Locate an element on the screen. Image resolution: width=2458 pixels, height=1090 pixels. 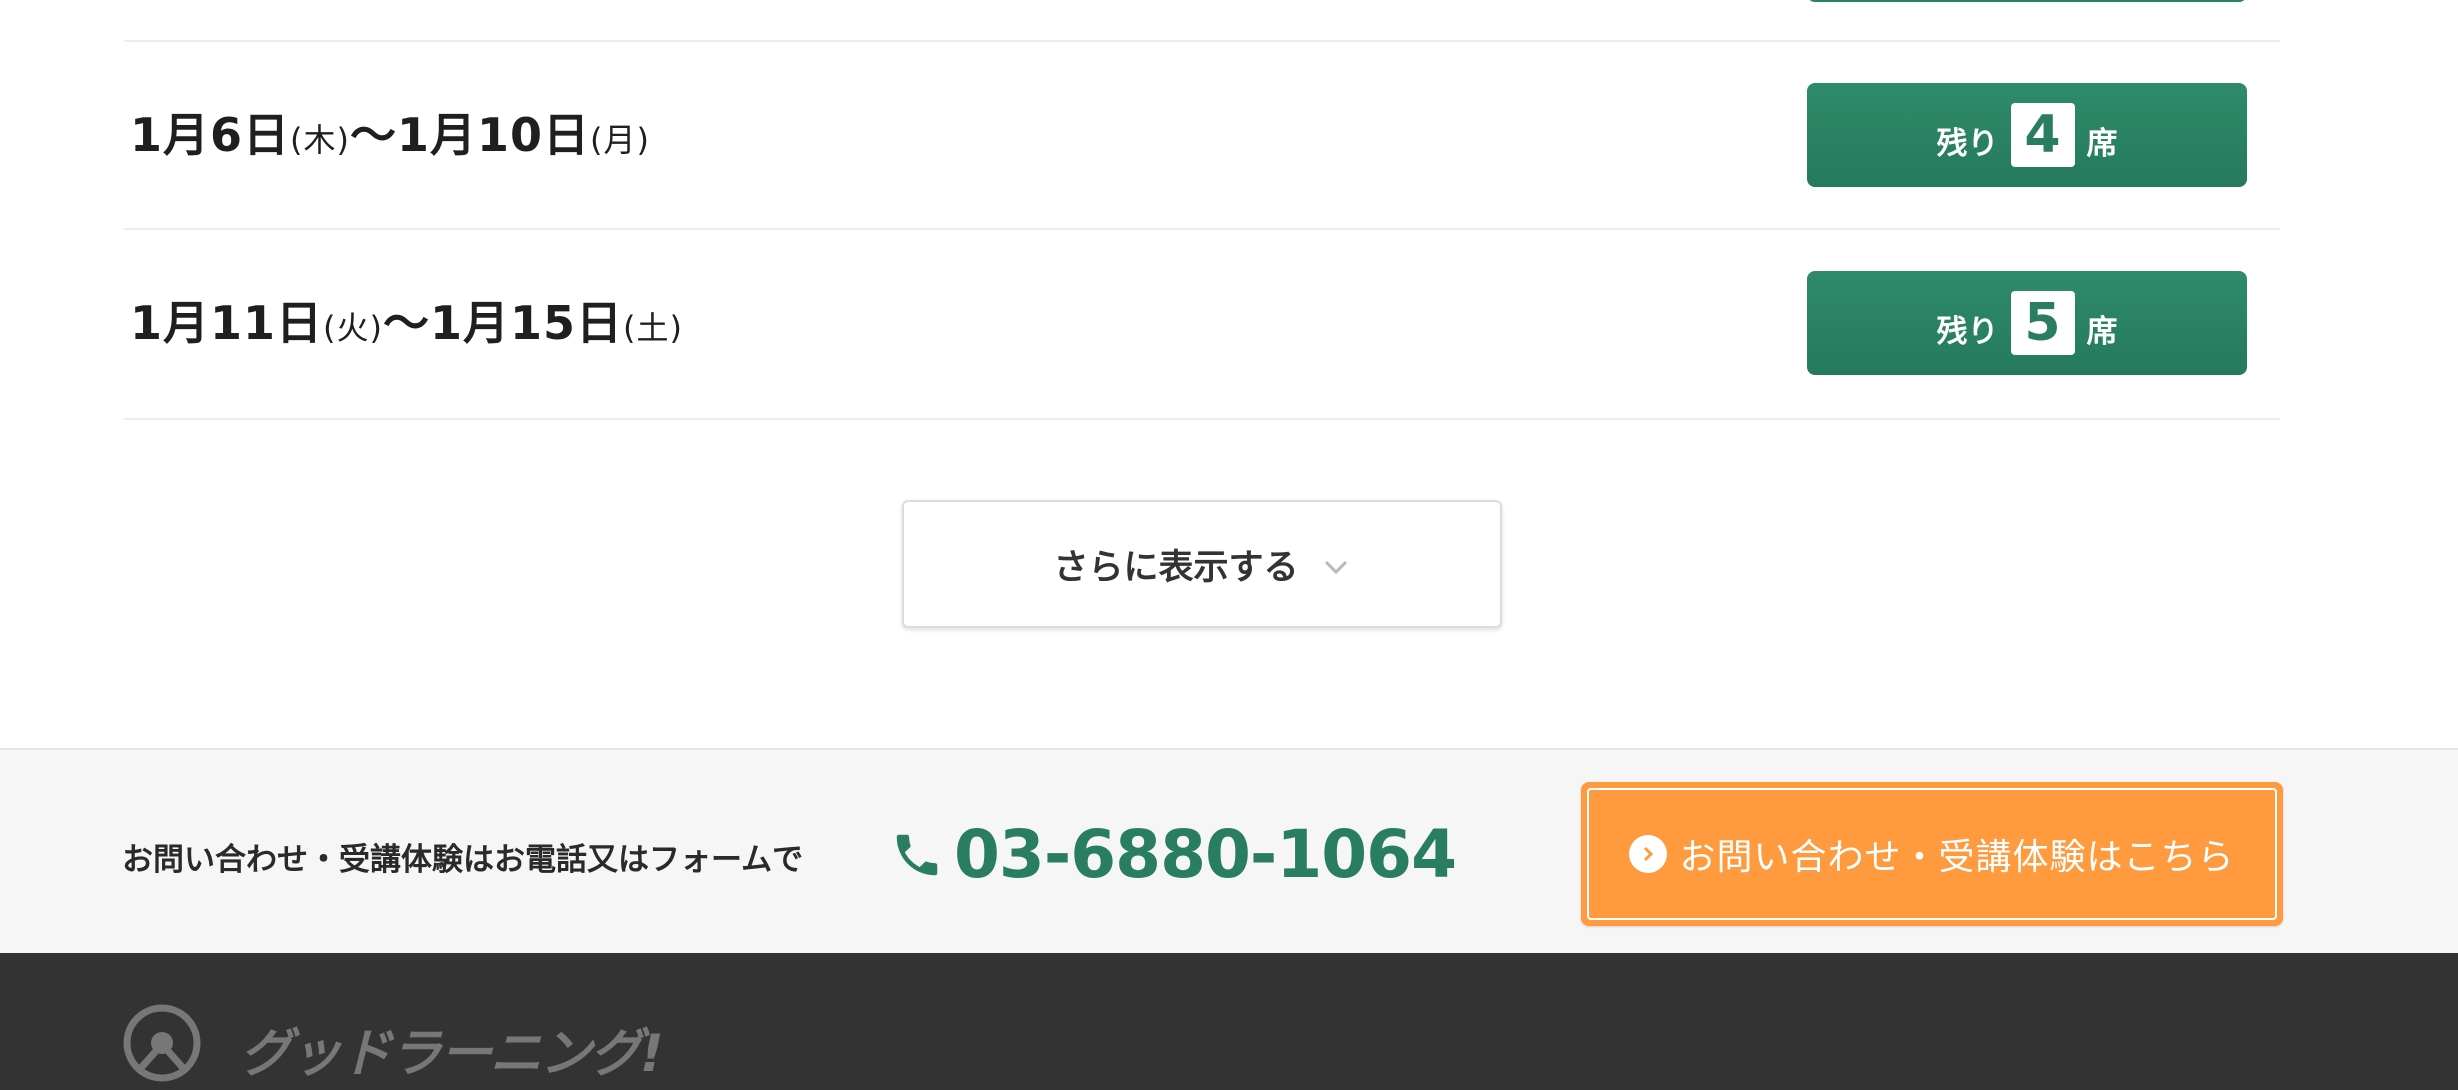
logo-icon is located at coordinates (162, 1043).